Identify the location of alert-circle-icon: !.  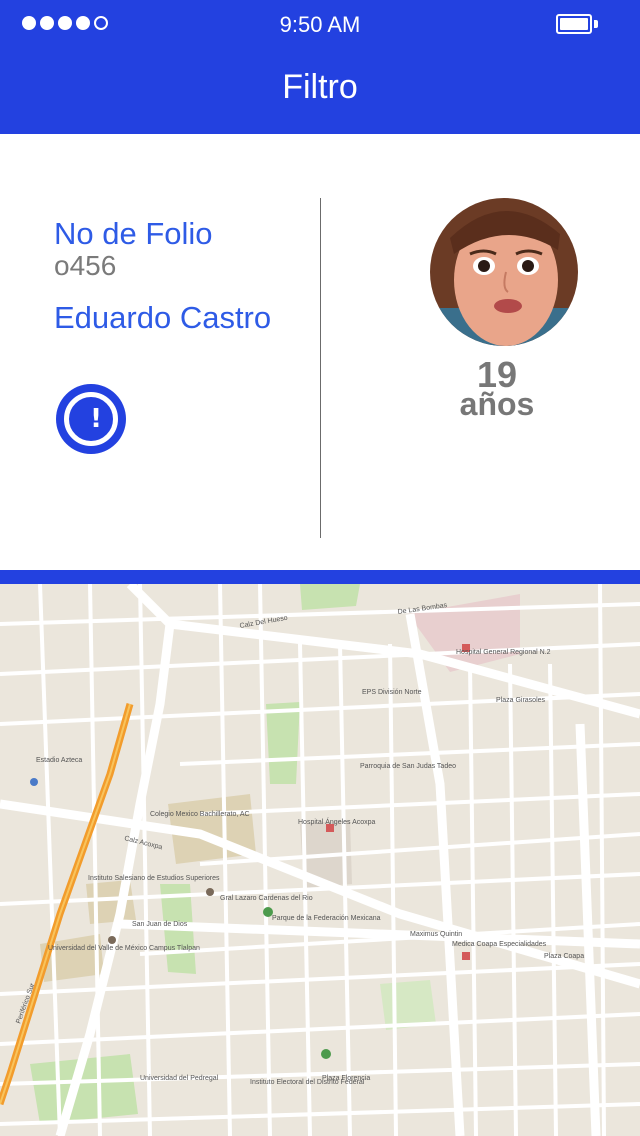
(91, 419).